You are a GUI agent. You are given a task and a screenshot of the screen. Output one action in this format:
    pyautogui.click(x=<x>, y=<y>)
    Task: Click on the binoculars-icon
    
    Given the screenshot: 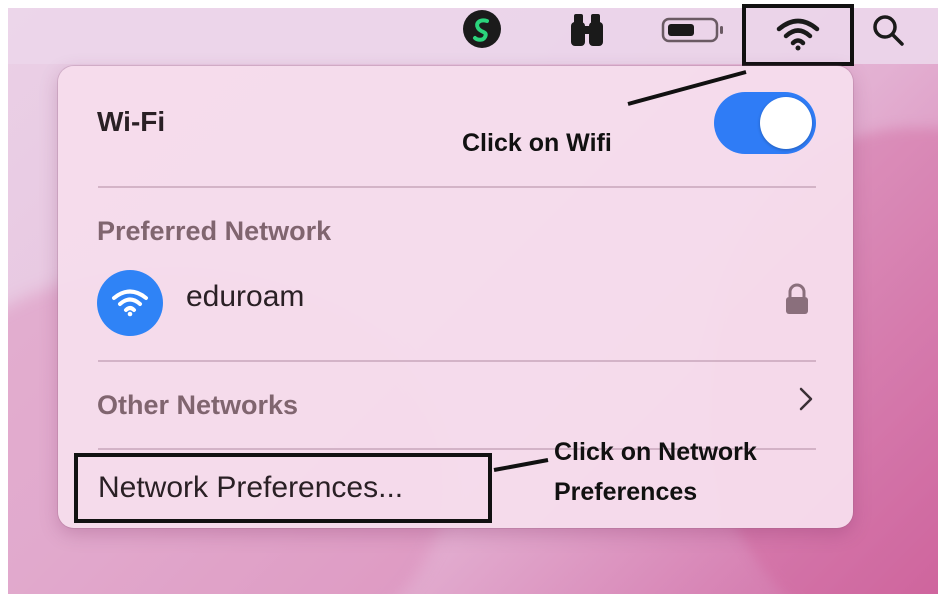 What is the action you would take?
    pyautogui.click(x=587, y=30)
    